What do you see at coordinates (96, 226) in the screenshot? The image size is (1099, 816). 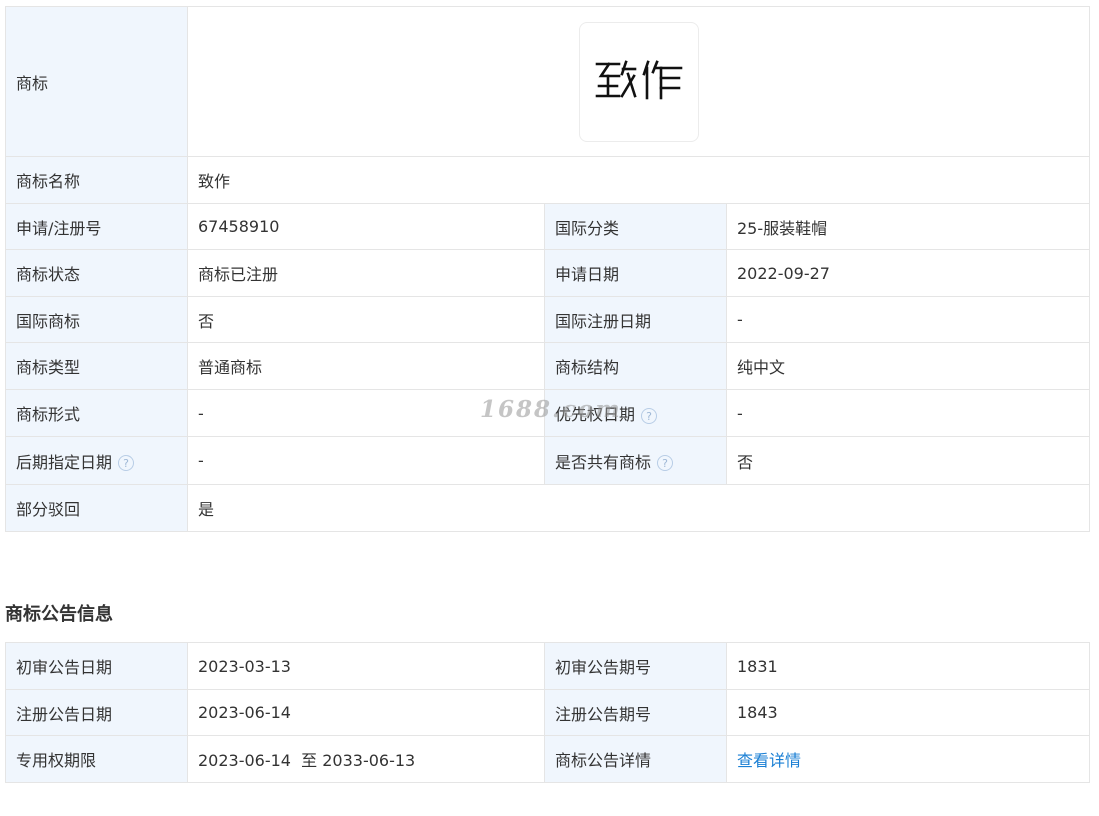 I see `registration-number-label: 申请/注册号` at bounding box center [96, 226].